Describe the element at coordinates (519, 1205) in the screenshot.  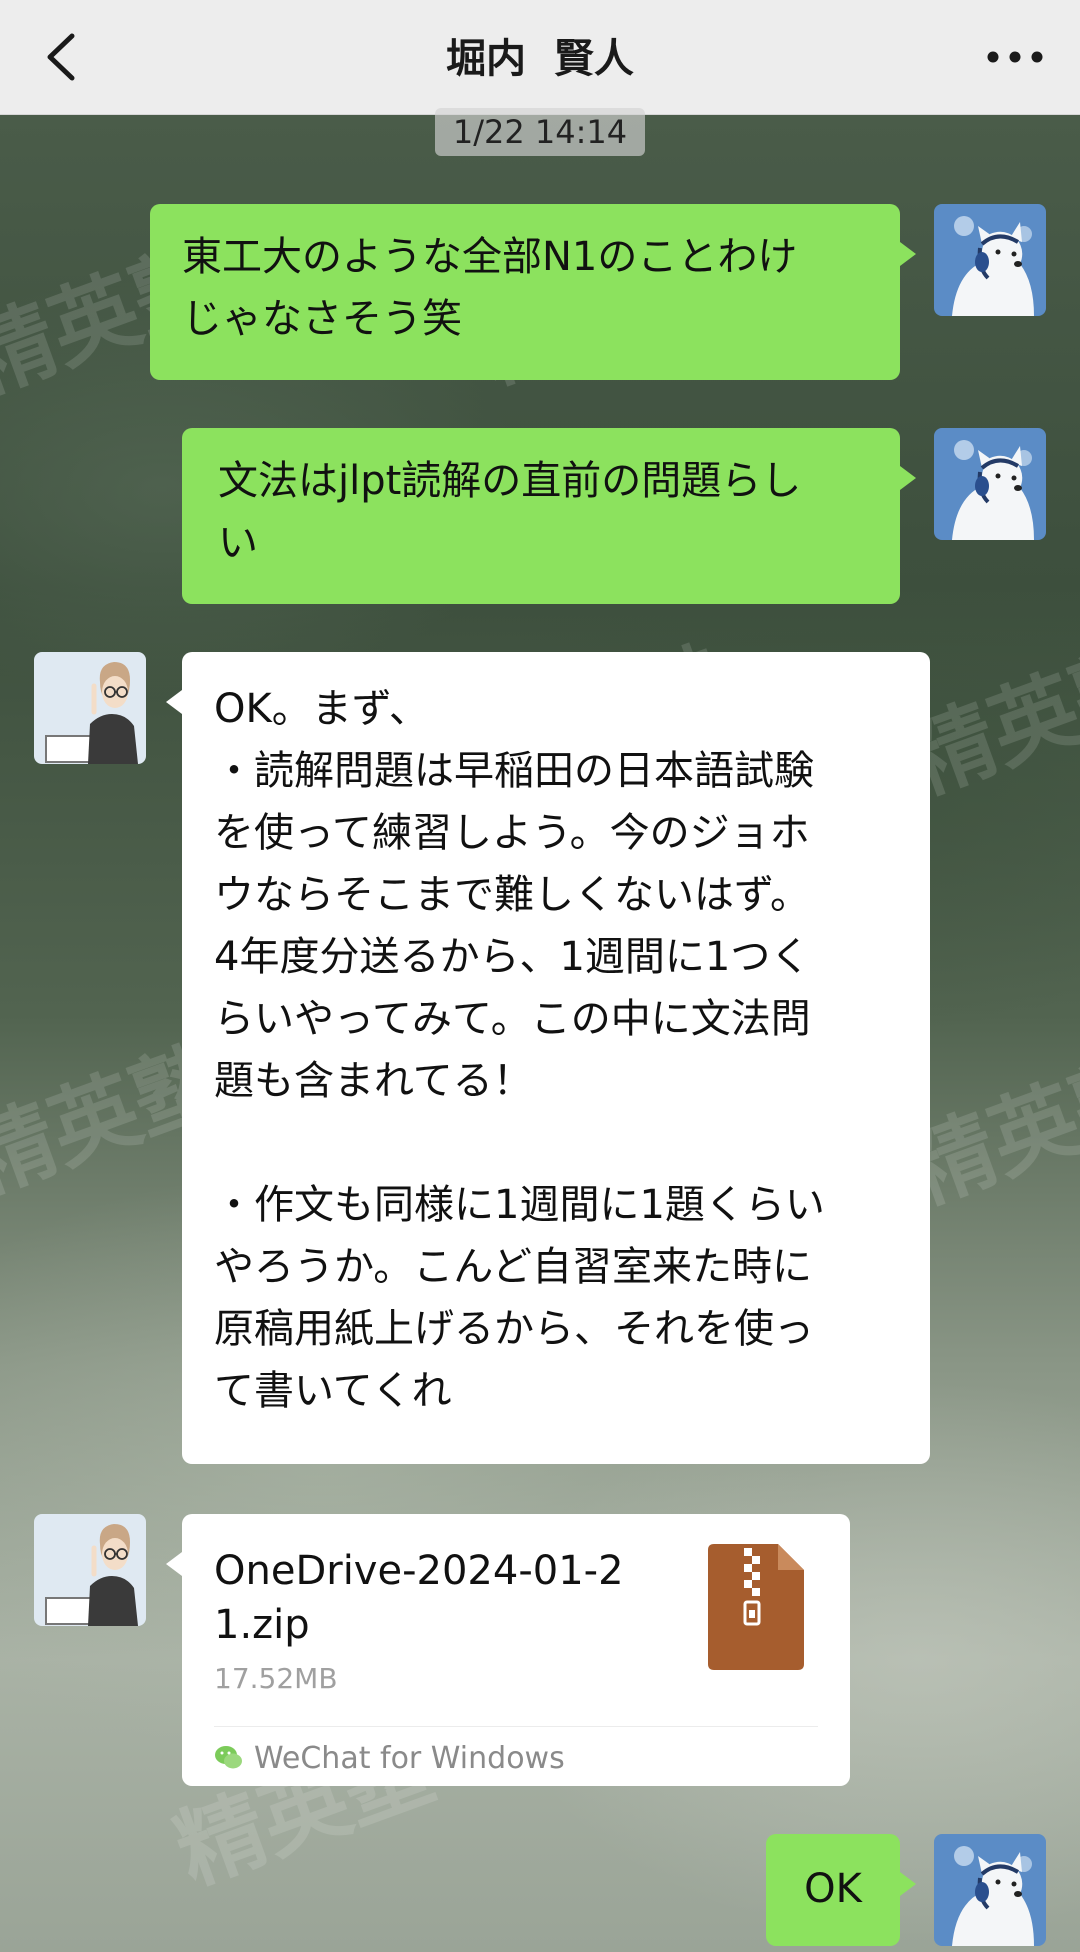
I see `message-line: ・作文も同様に1週間に1題くらい` at that location.